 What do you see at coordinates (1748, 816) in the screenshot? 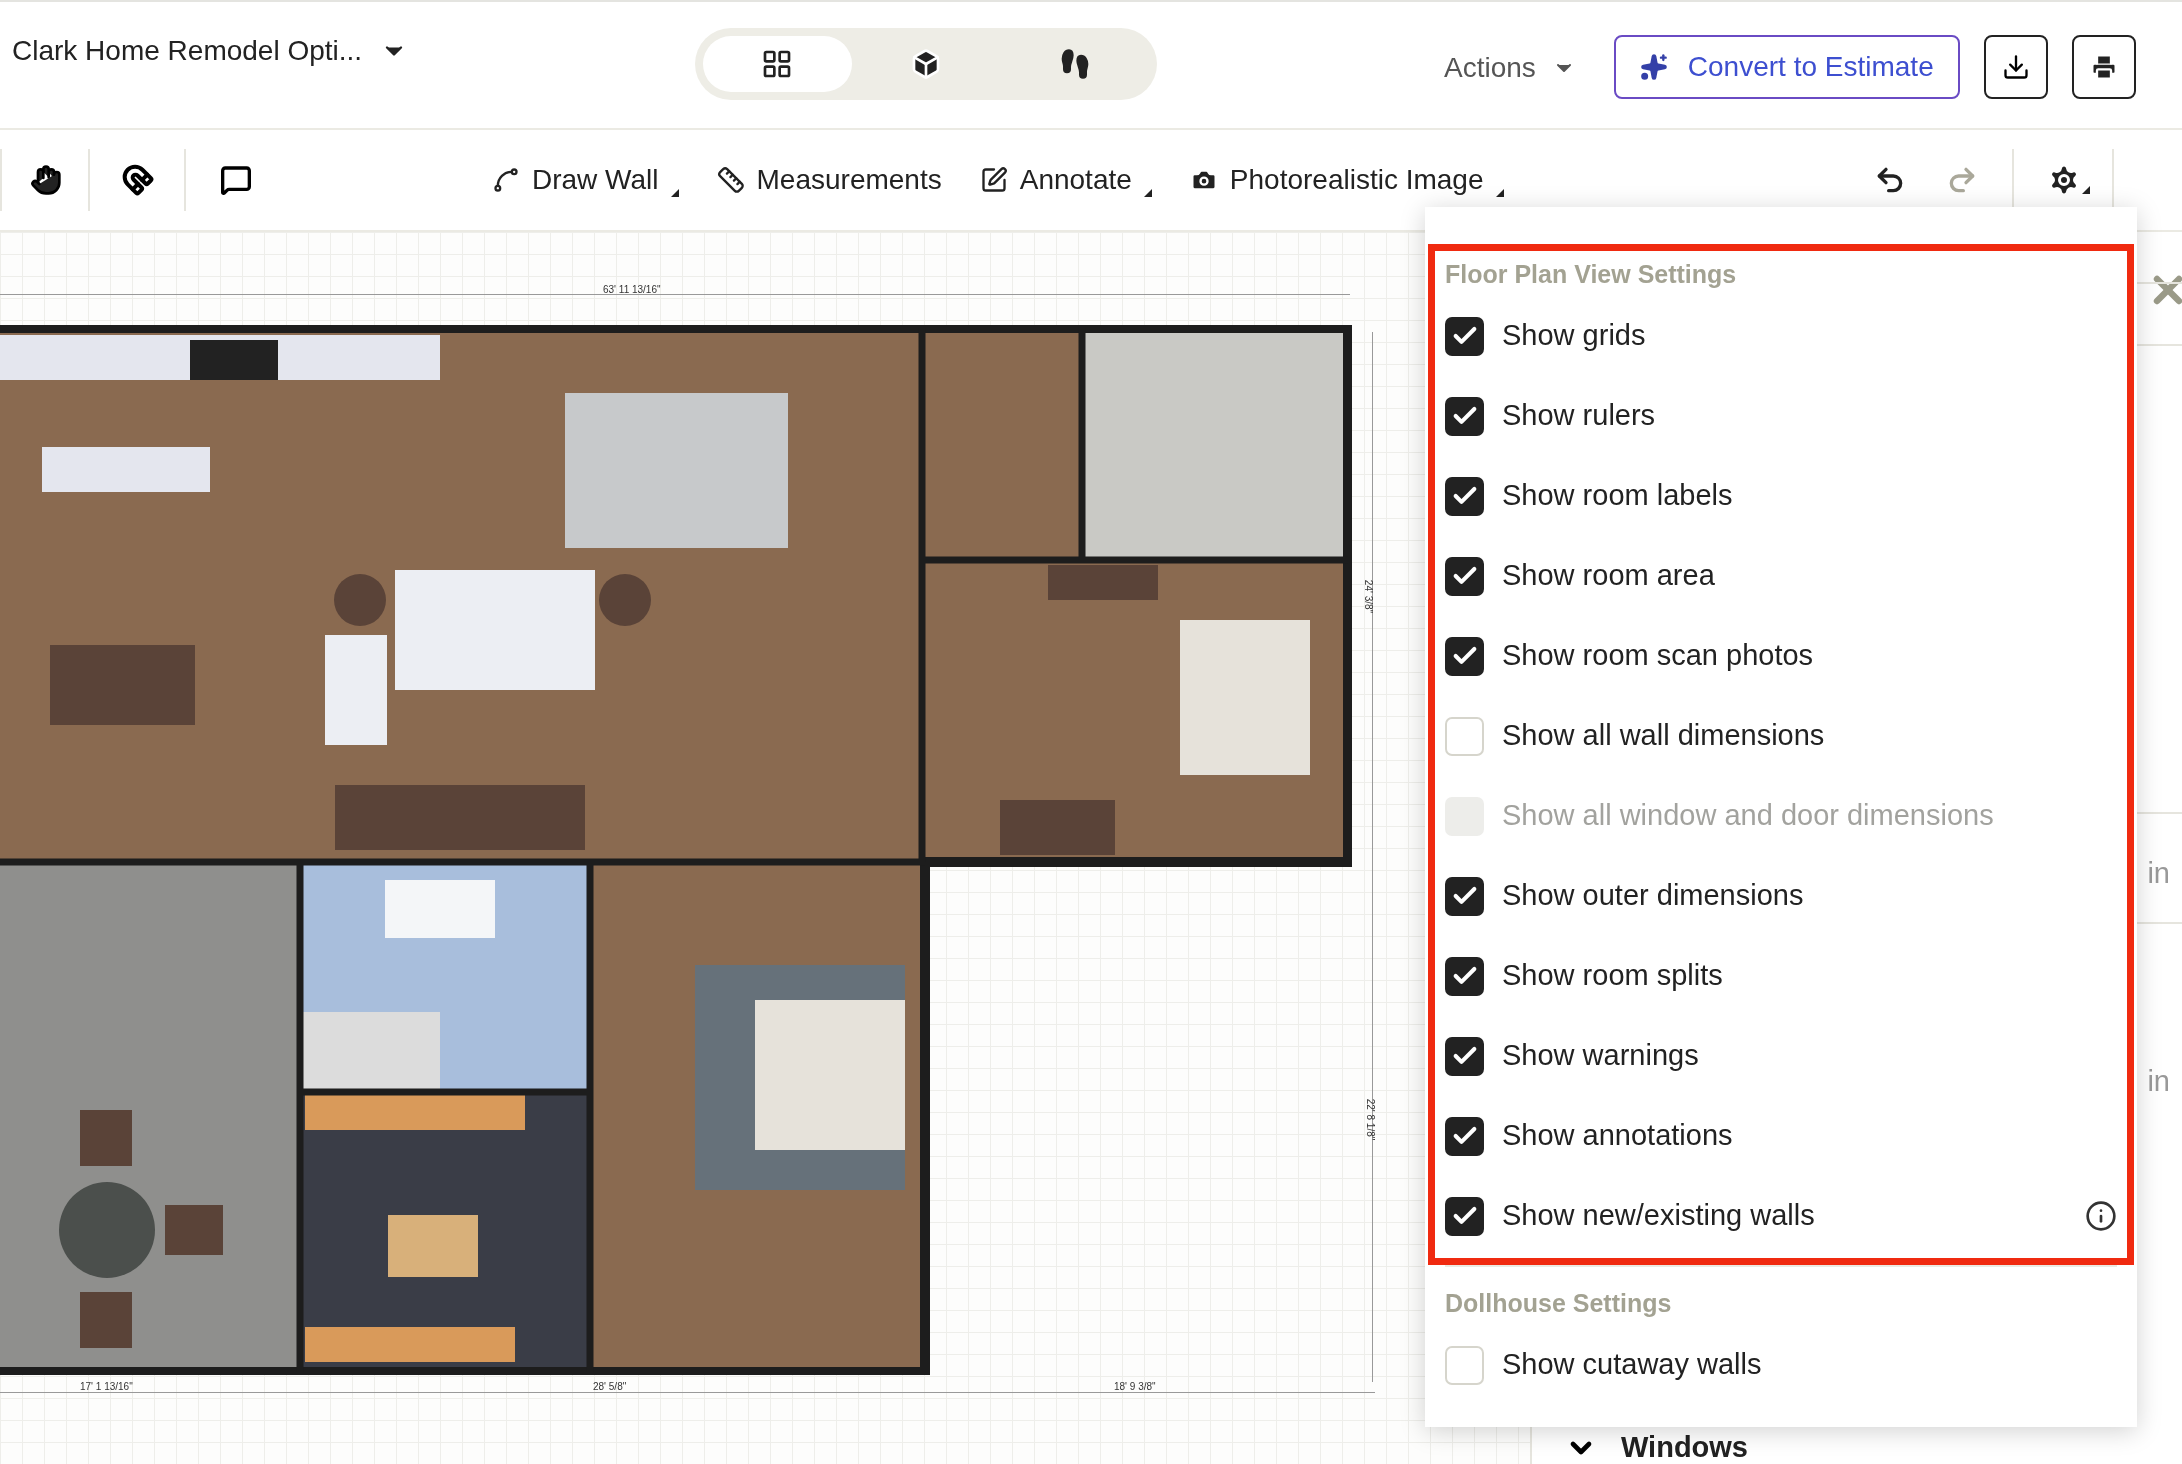
I see `setting-label: Show all window and door dimensions` at bounding box center [1748, 816].